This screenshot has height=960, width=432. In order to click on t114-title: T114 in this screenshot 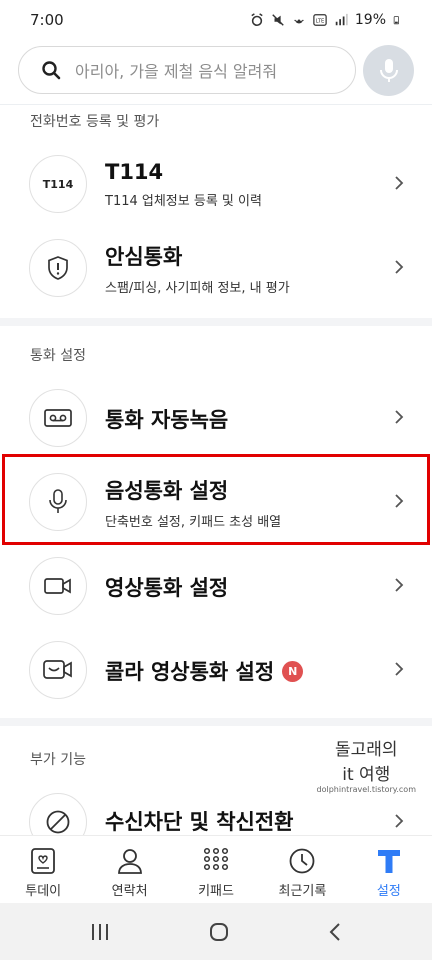, I will do `click(134, 171)`.